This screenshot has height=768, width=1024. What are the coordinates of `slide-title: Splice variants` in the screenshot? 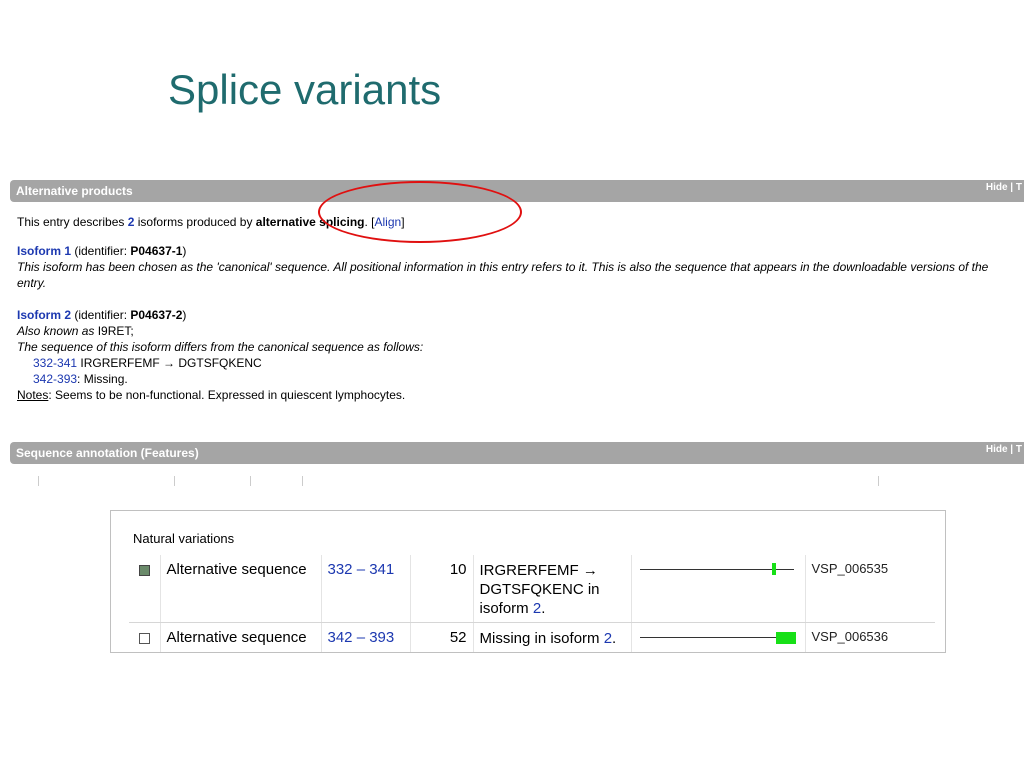 It's located at (305, 89).